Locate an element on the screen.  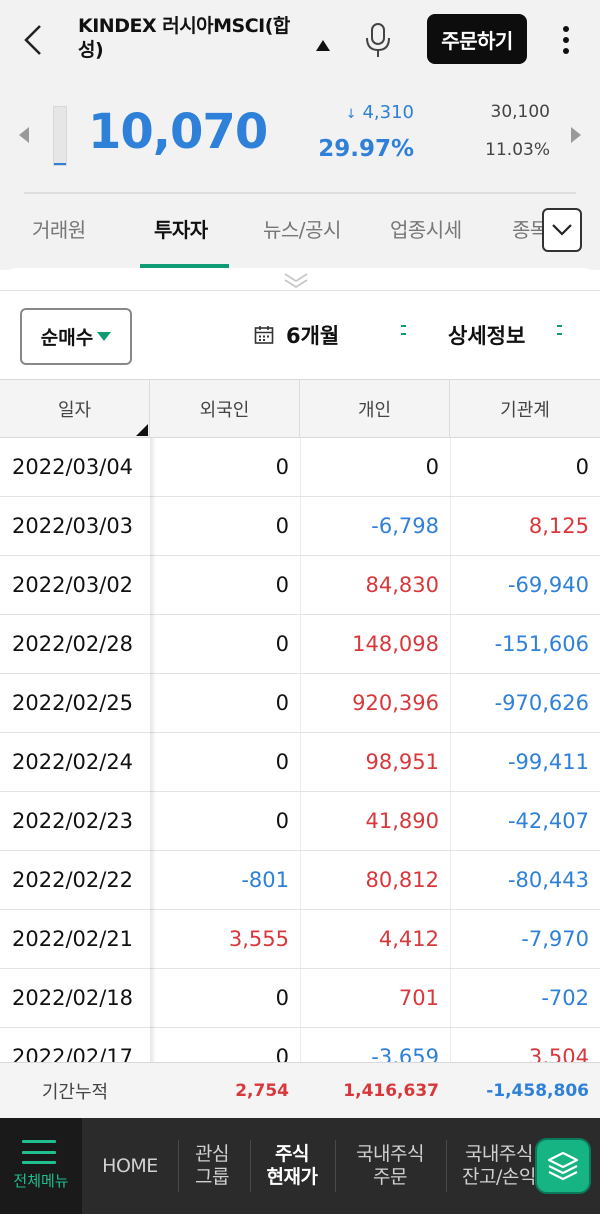
cell-institution: 8,125 is located at coordinates (558, 526).